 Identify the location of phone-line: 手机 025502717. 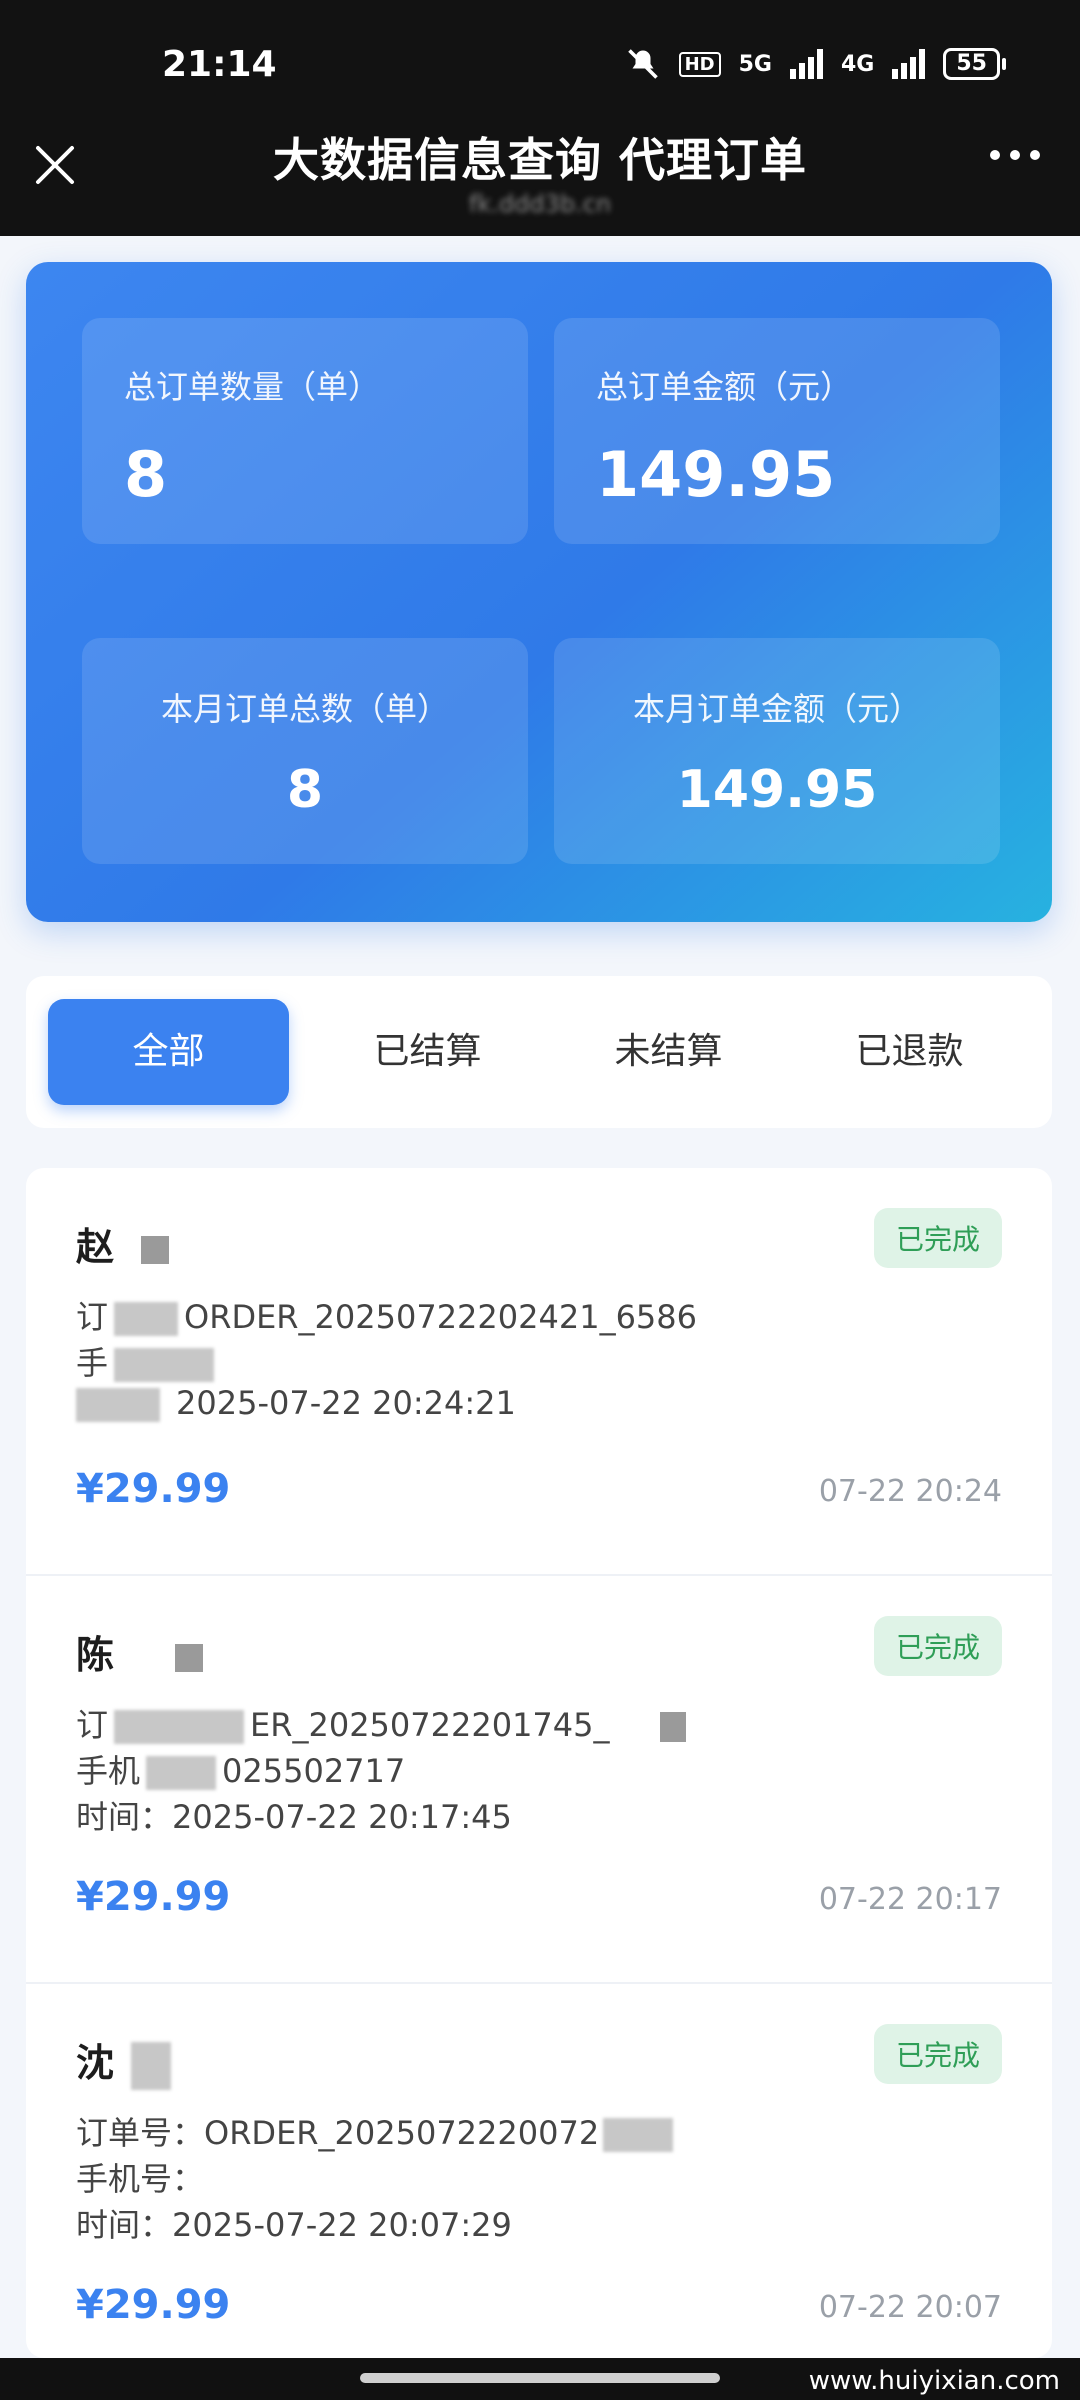
(241, 1771).